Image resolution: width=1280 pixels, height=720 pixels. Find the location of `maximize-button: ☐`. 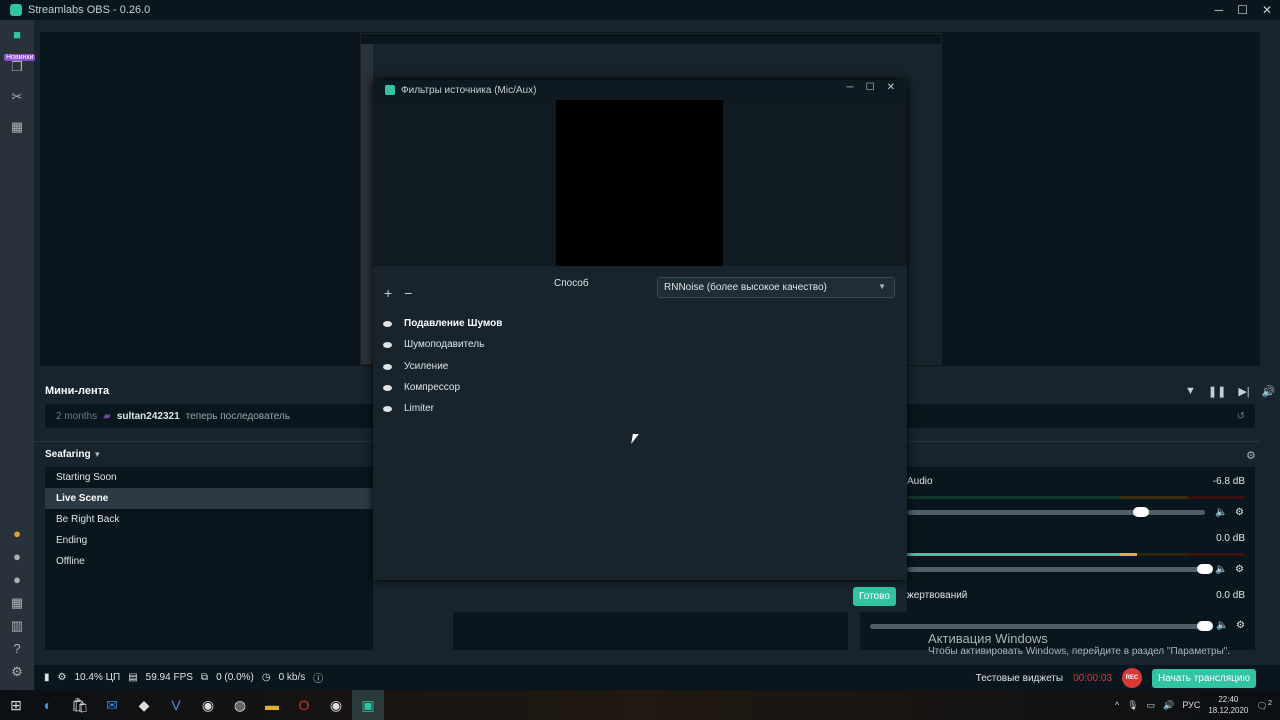

maximize-button: ☐ is located at coordinates (1242, 10).